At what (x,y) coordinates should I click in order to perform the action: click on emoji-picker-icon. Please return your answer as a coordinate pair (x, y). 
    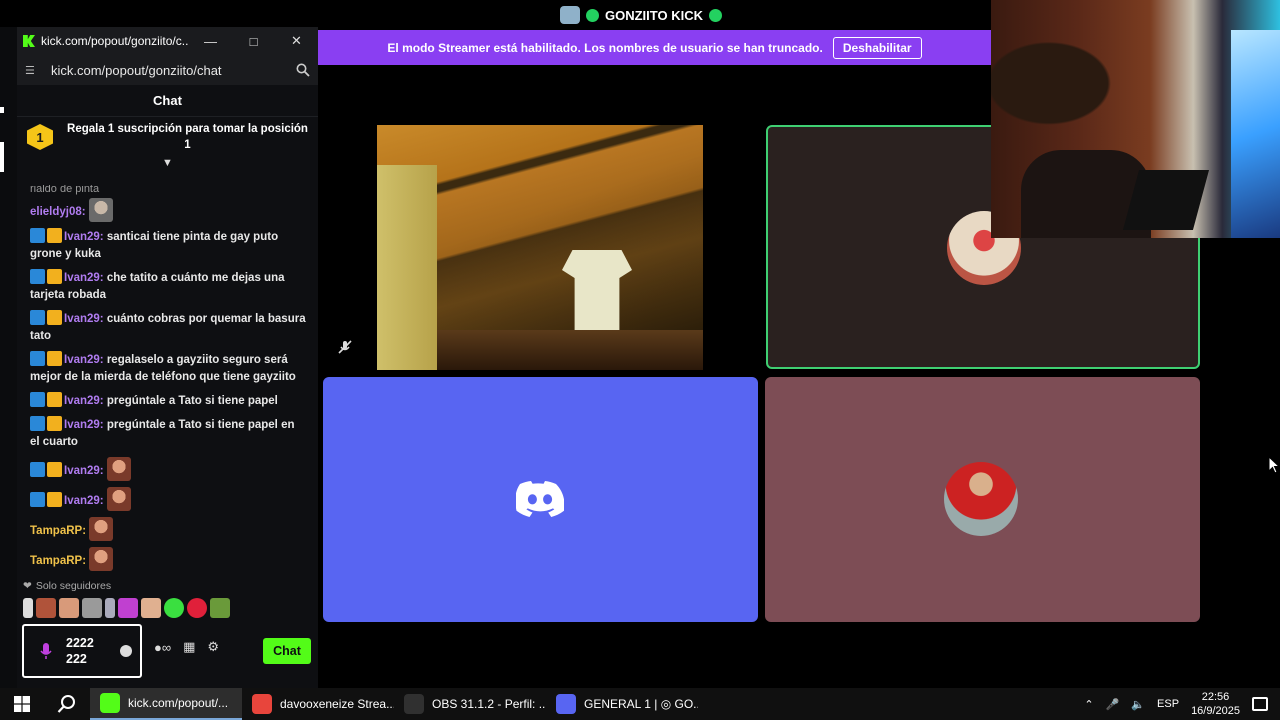
    Looking at the image, I should click on (126, 651).